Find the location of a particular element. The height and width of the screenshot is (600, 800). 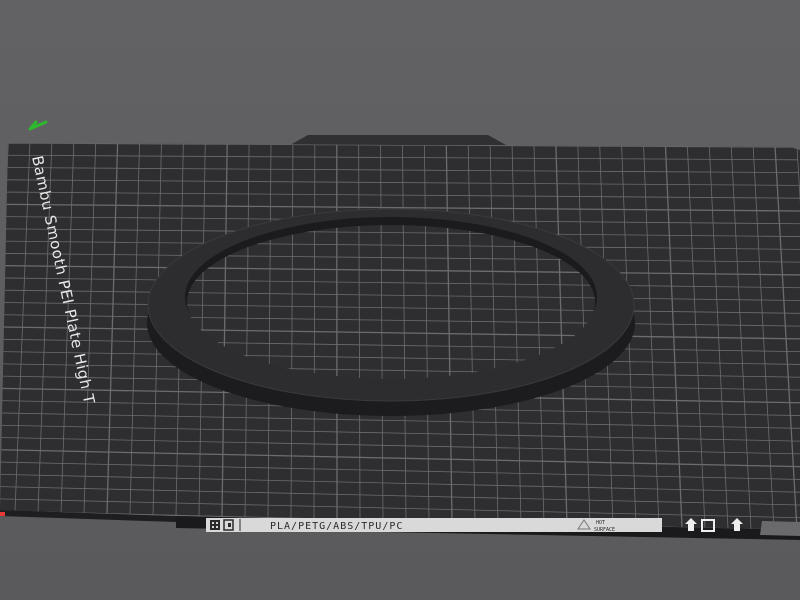

plate-tab is located at coordinates (398, 140).